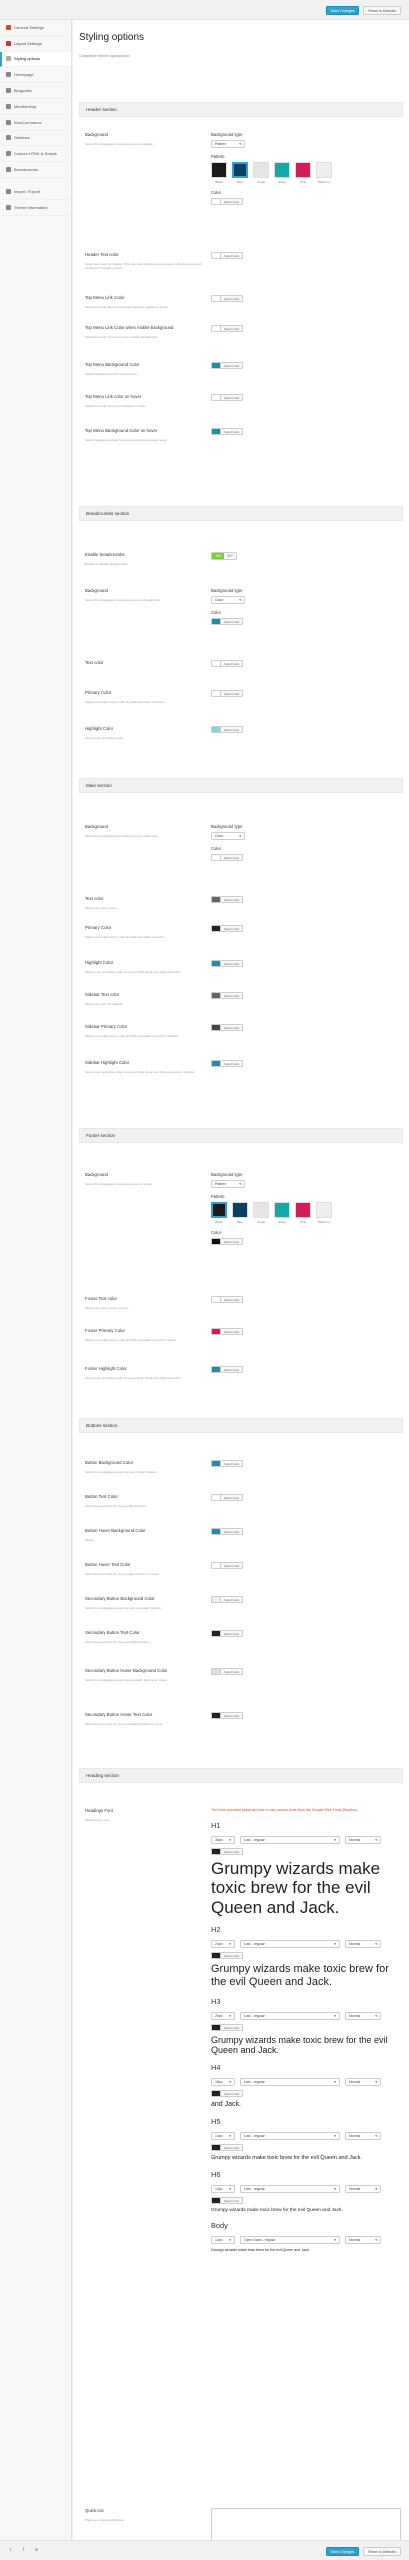 The image size is (409, 2560). What do you see at coordinates (232, 1633) in the screenshot?
I see `buttons-row-5-select-color-button: Select Color` at bounding box center [232, 1633].